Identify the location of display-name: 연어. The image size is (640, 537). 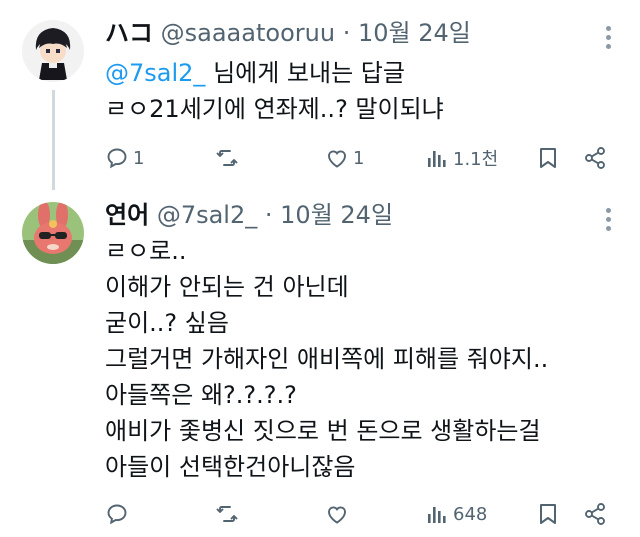
(127, 215).